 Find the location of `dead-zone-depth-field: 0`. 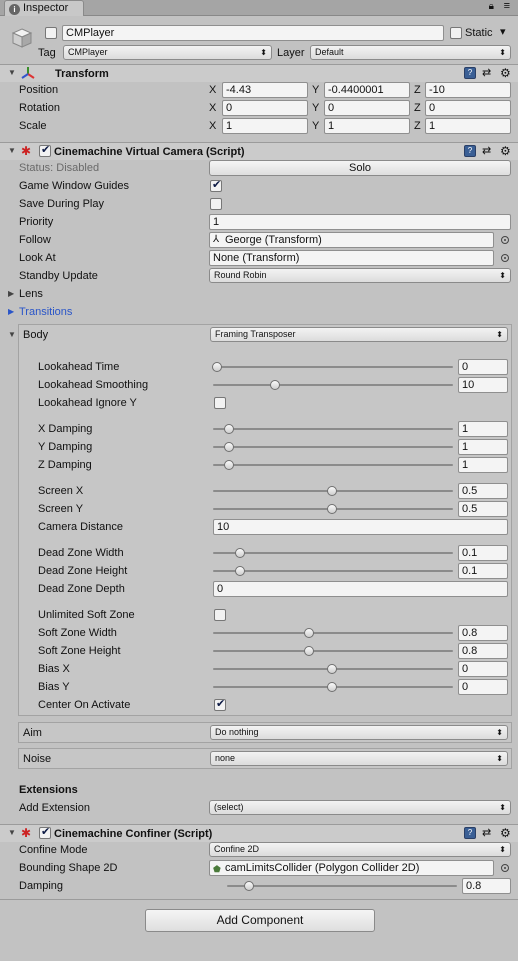

dead-zone-depth-field: 0 is located at coordinates (360, 589).